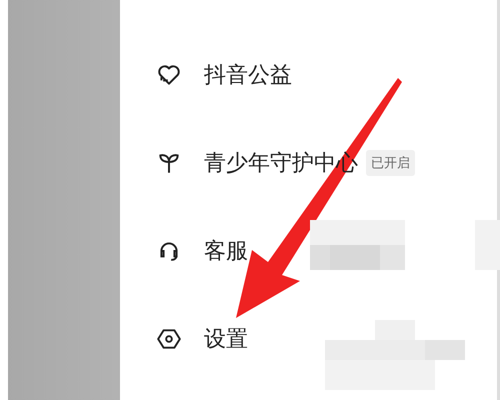  I want to click on status-badge: 已开启, so click(390, 163).